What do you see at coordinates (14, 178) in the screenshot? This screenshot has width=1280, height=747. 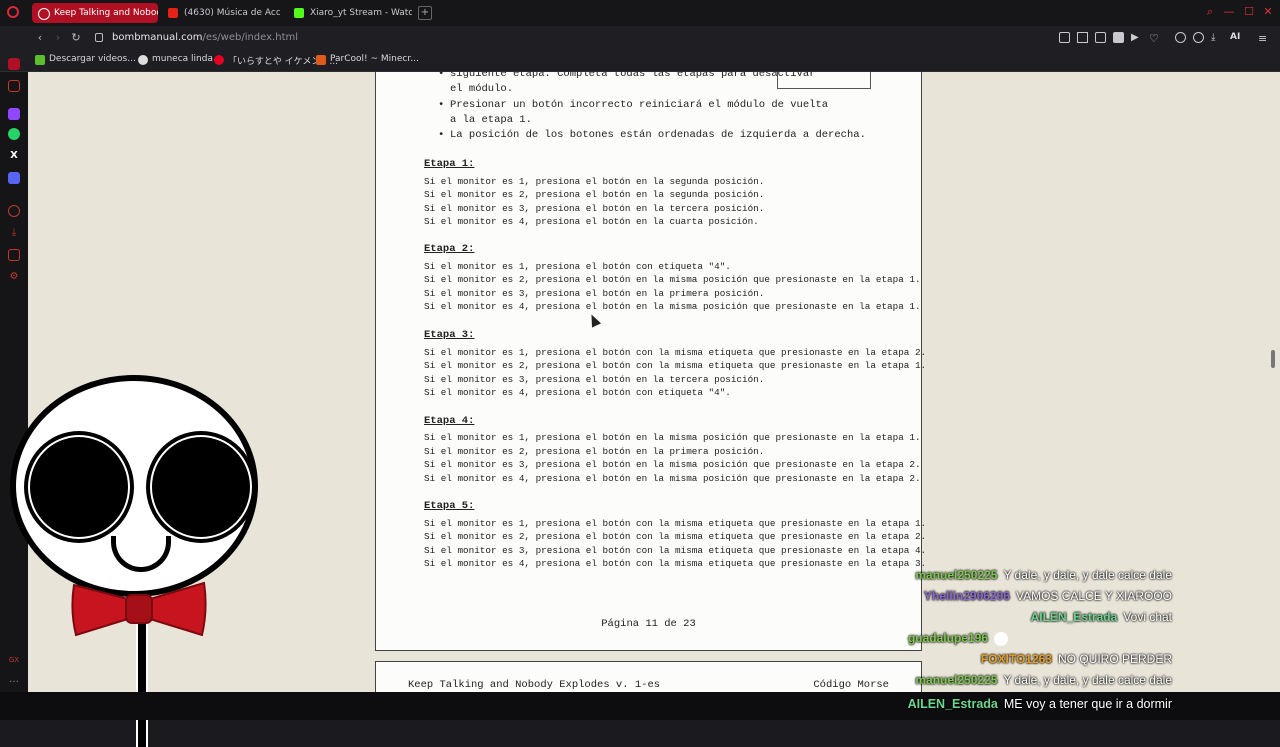 I see `discord-icon` at bounding box center [14, 178].